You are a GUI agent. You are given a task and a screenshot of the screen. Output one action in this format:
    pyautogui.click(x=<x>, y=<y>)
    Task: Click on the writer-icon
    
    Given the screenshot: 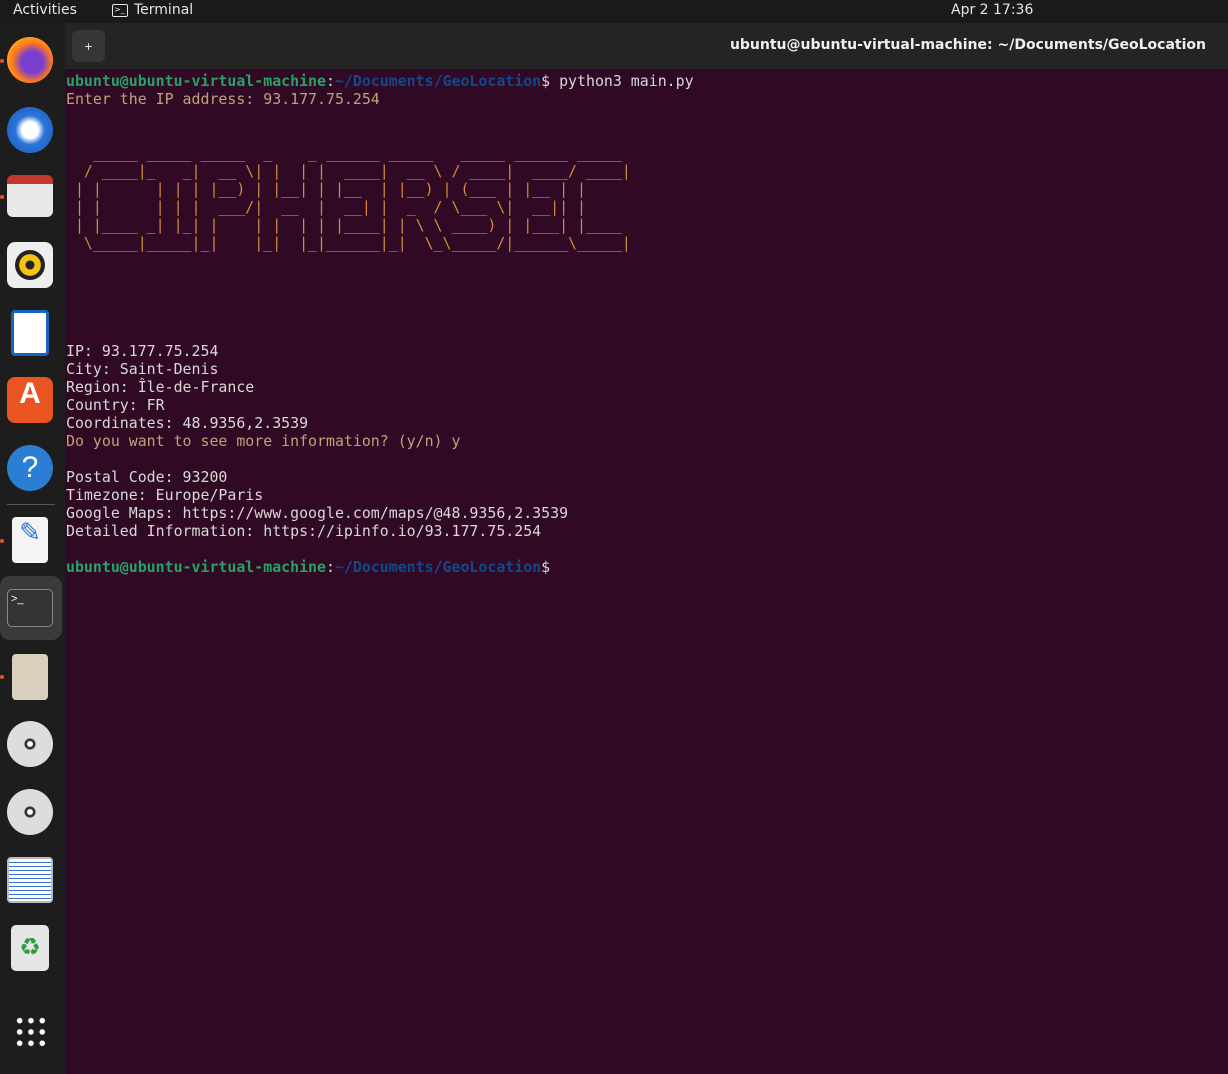 What is the action you would take?
    pyautogui.click(x=30, y=333)
    